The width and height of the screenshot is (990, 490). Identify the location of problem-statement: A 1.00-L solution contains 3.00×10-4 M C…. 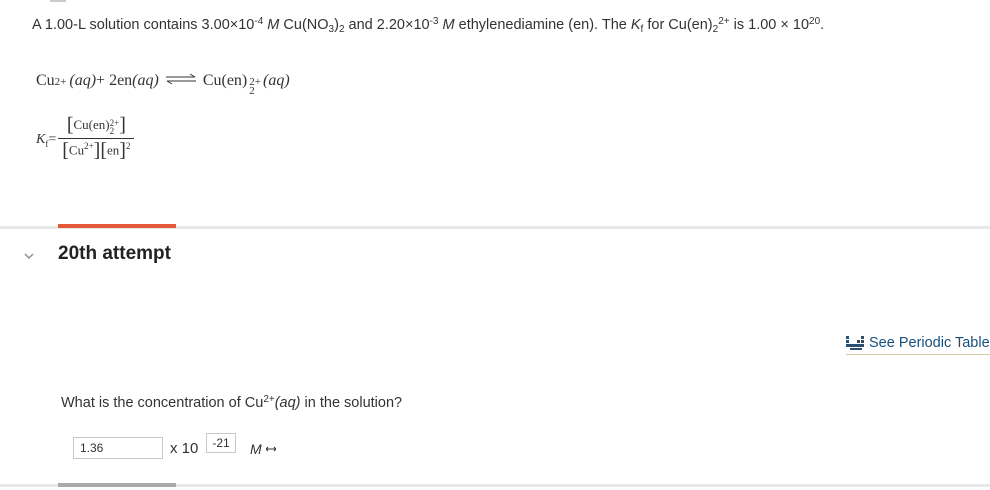
(428, 25).